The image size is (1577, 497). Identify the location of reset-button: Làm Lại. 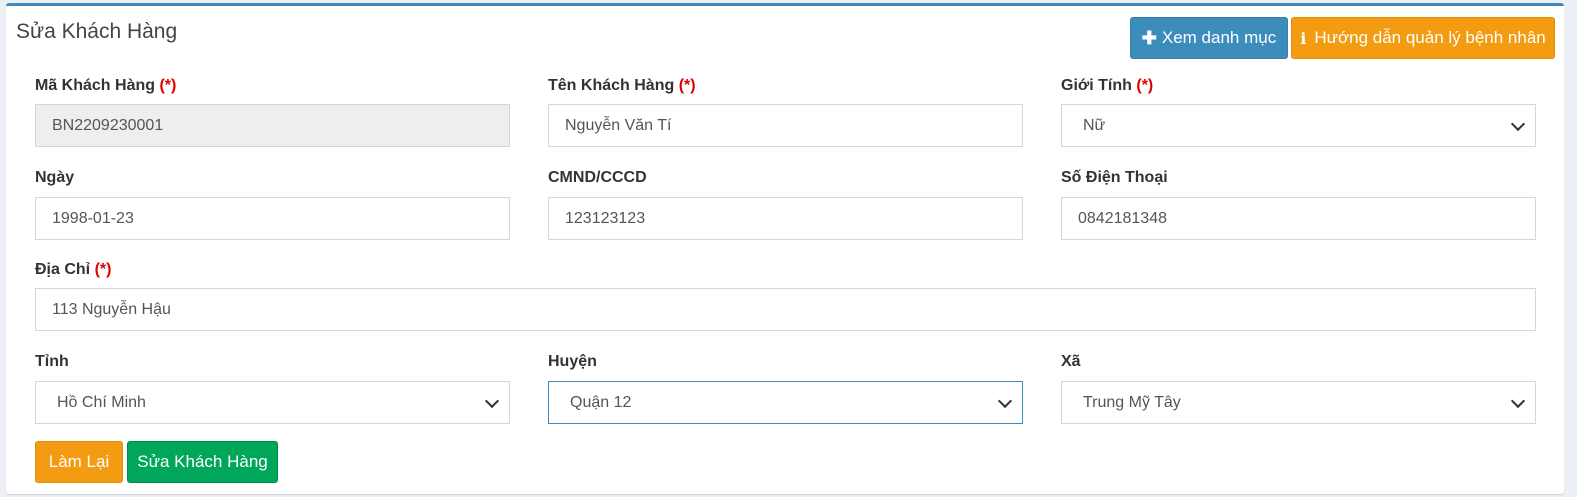
(79, 462).